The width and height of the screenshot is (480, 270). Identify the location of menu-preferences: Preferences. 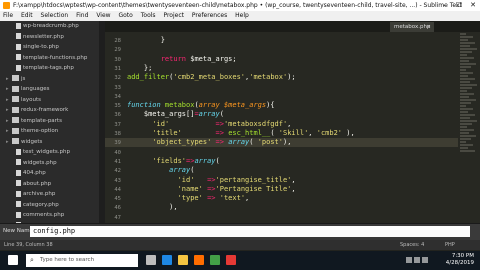
(209, 15).